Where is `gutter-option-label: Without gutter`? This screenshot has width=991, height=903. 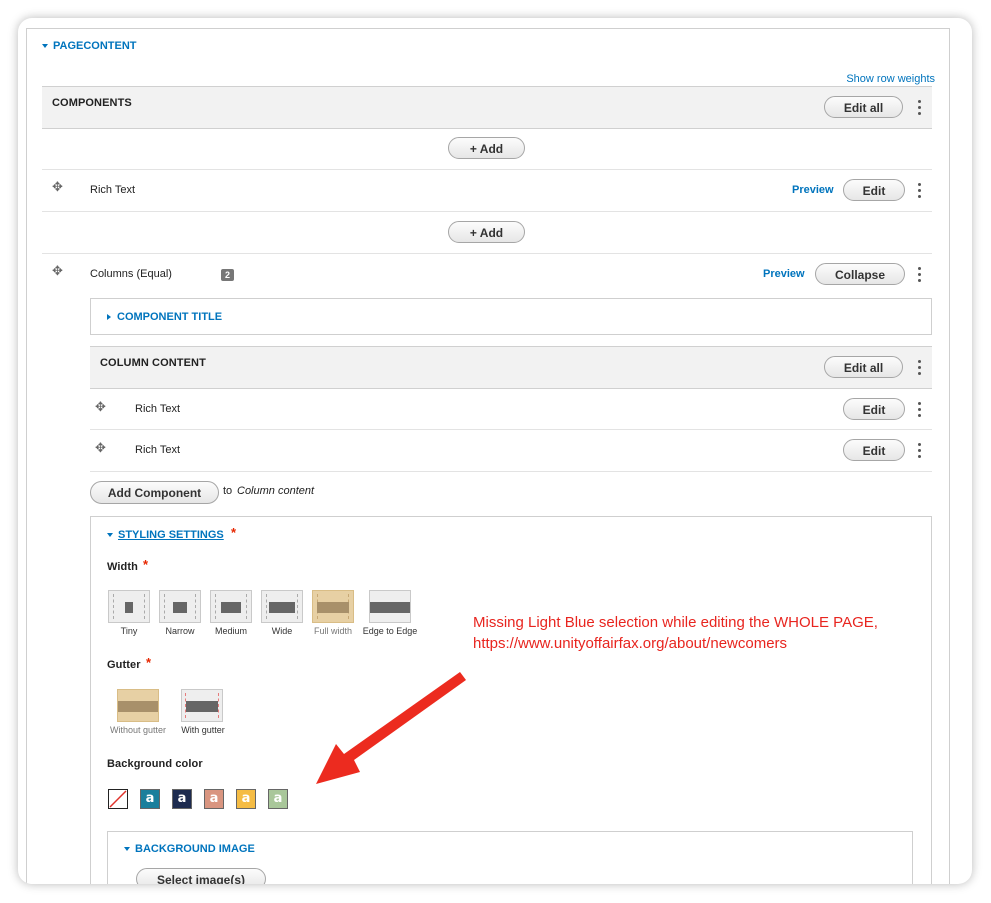
gutter-option-label: Without gutter is located at coordinates (138, 730).